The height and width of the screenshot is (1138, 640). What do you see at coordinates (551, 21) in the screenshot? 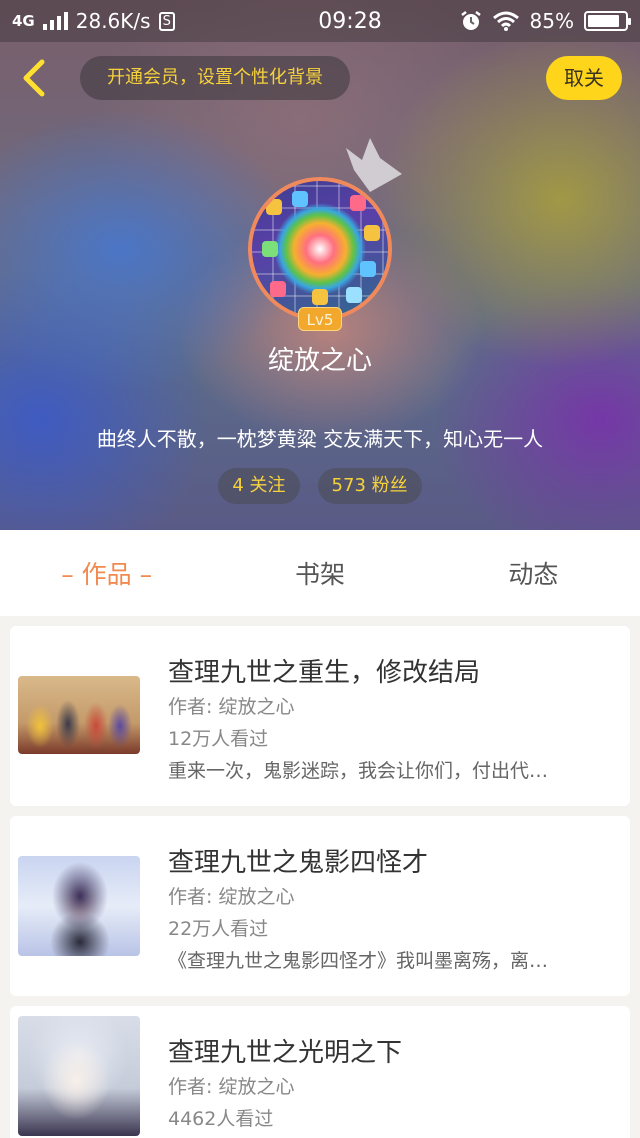
I see `battery-percent: 85%` at bounding box center [551, 21].